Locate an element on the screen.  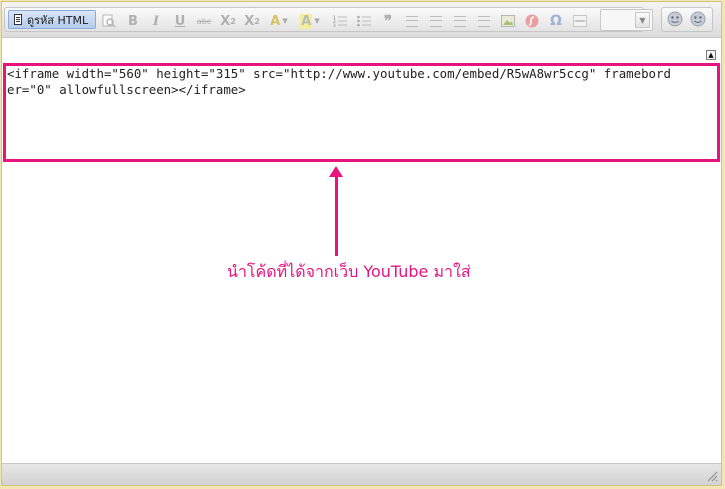
subscript-icon-mark: 2 is located at coordinates (233, 21).